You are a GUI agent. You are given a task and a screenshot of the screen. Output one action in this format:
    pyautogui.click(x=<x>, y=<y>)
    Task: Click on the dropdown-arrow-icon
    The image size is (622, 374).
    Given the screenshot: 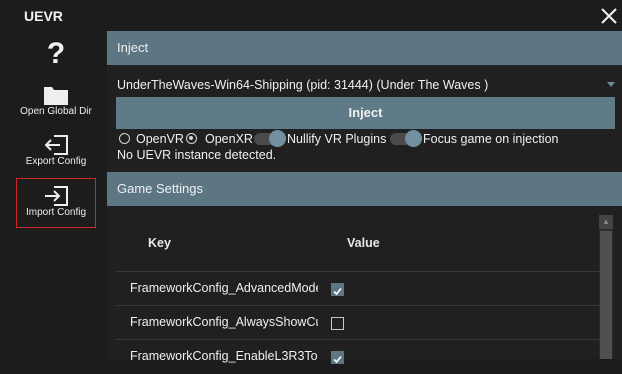 What is the action you would take?
    pyautogui.click(x=611, y=84)
    